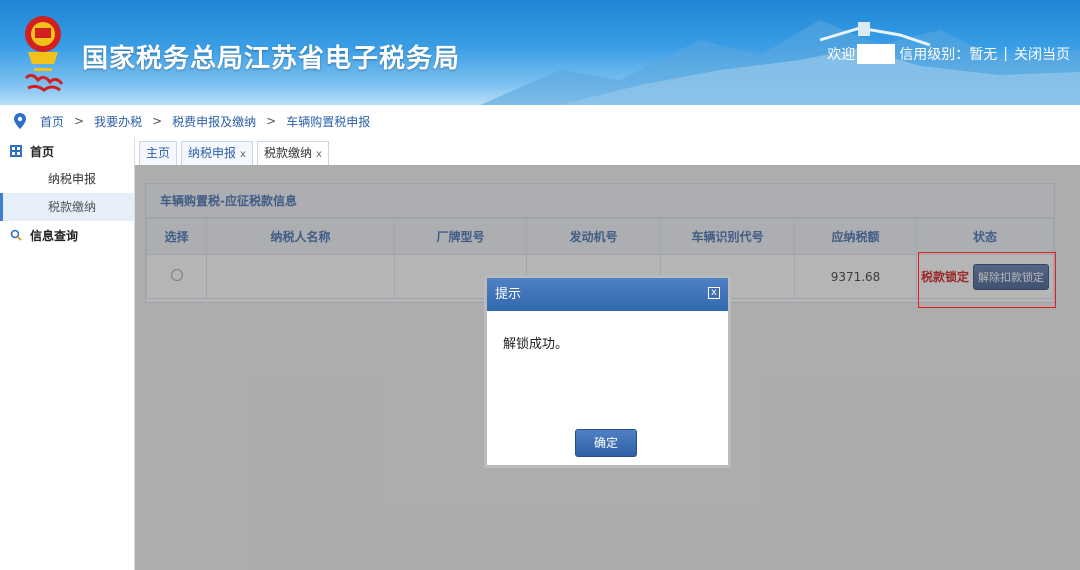  Describe the element at coordinates (42, 151) in the screenshot. I see `sidebar-home-label: 首页` at that location.